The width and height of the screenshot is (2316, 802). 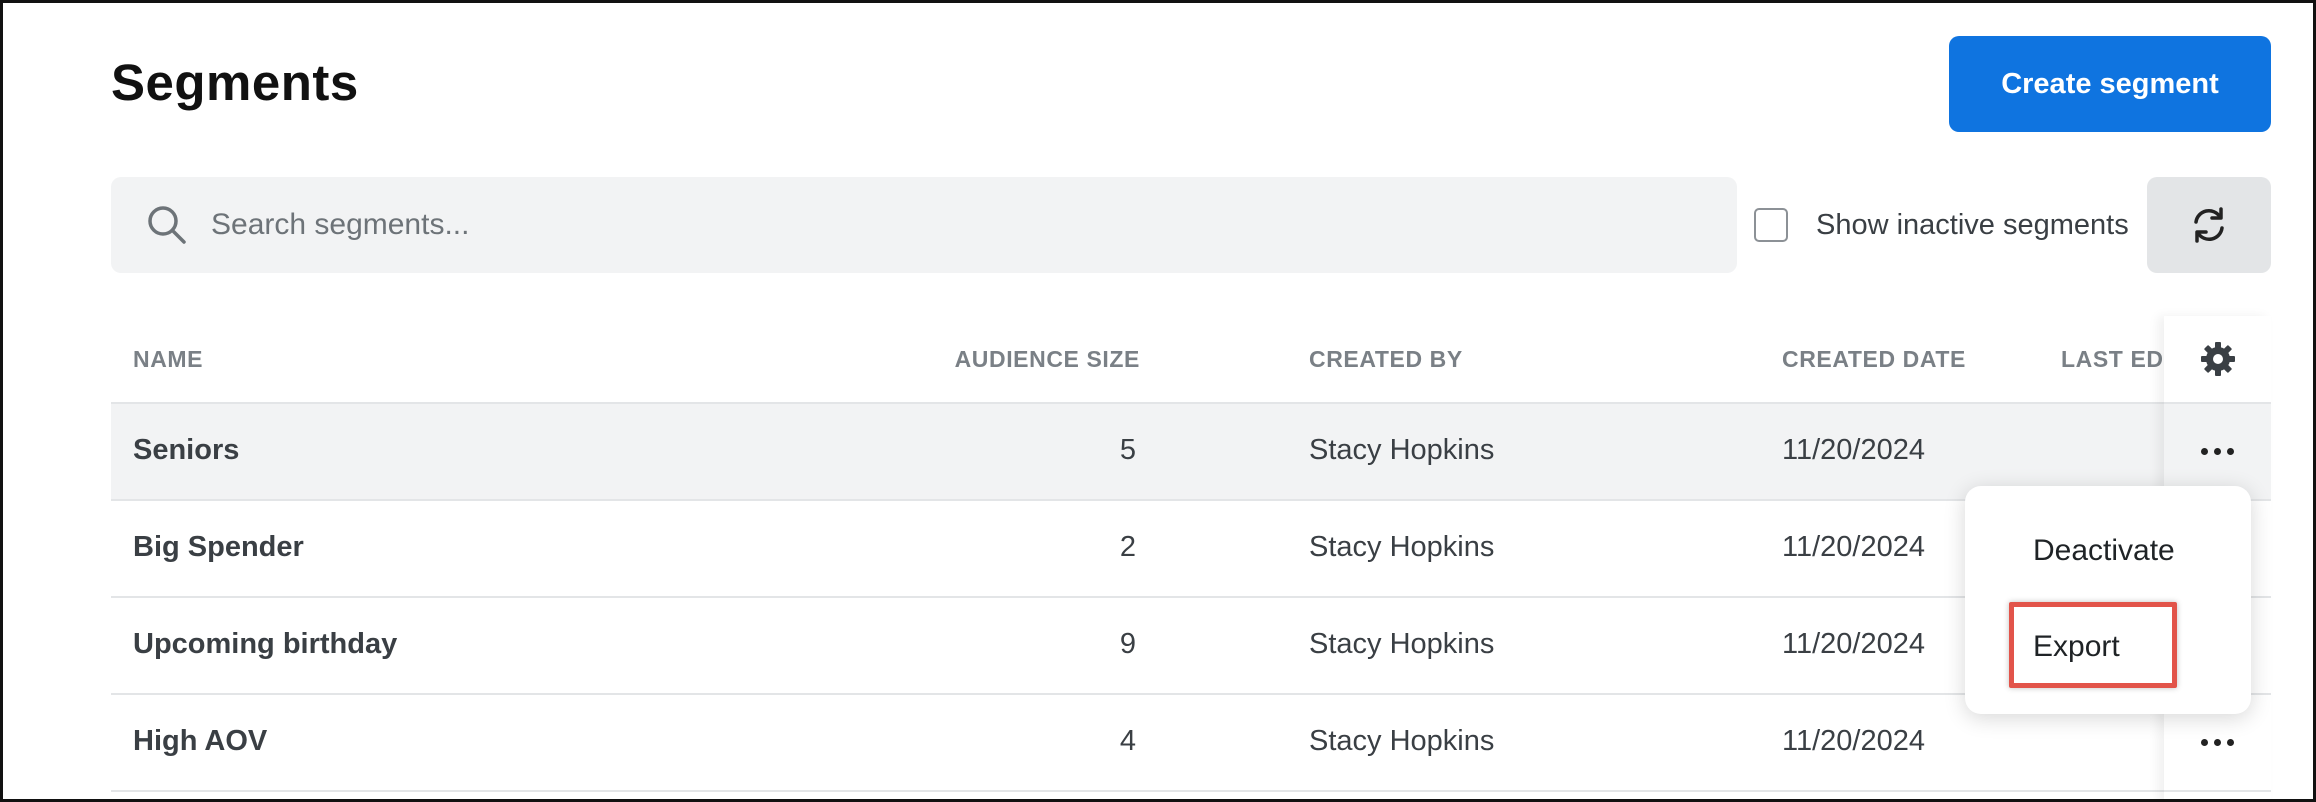 What do you see at coordinates (1874, 359) in the screenshot?
I see `column-header-created-date: CREATED DATE` at bounding box center [1874, 359].